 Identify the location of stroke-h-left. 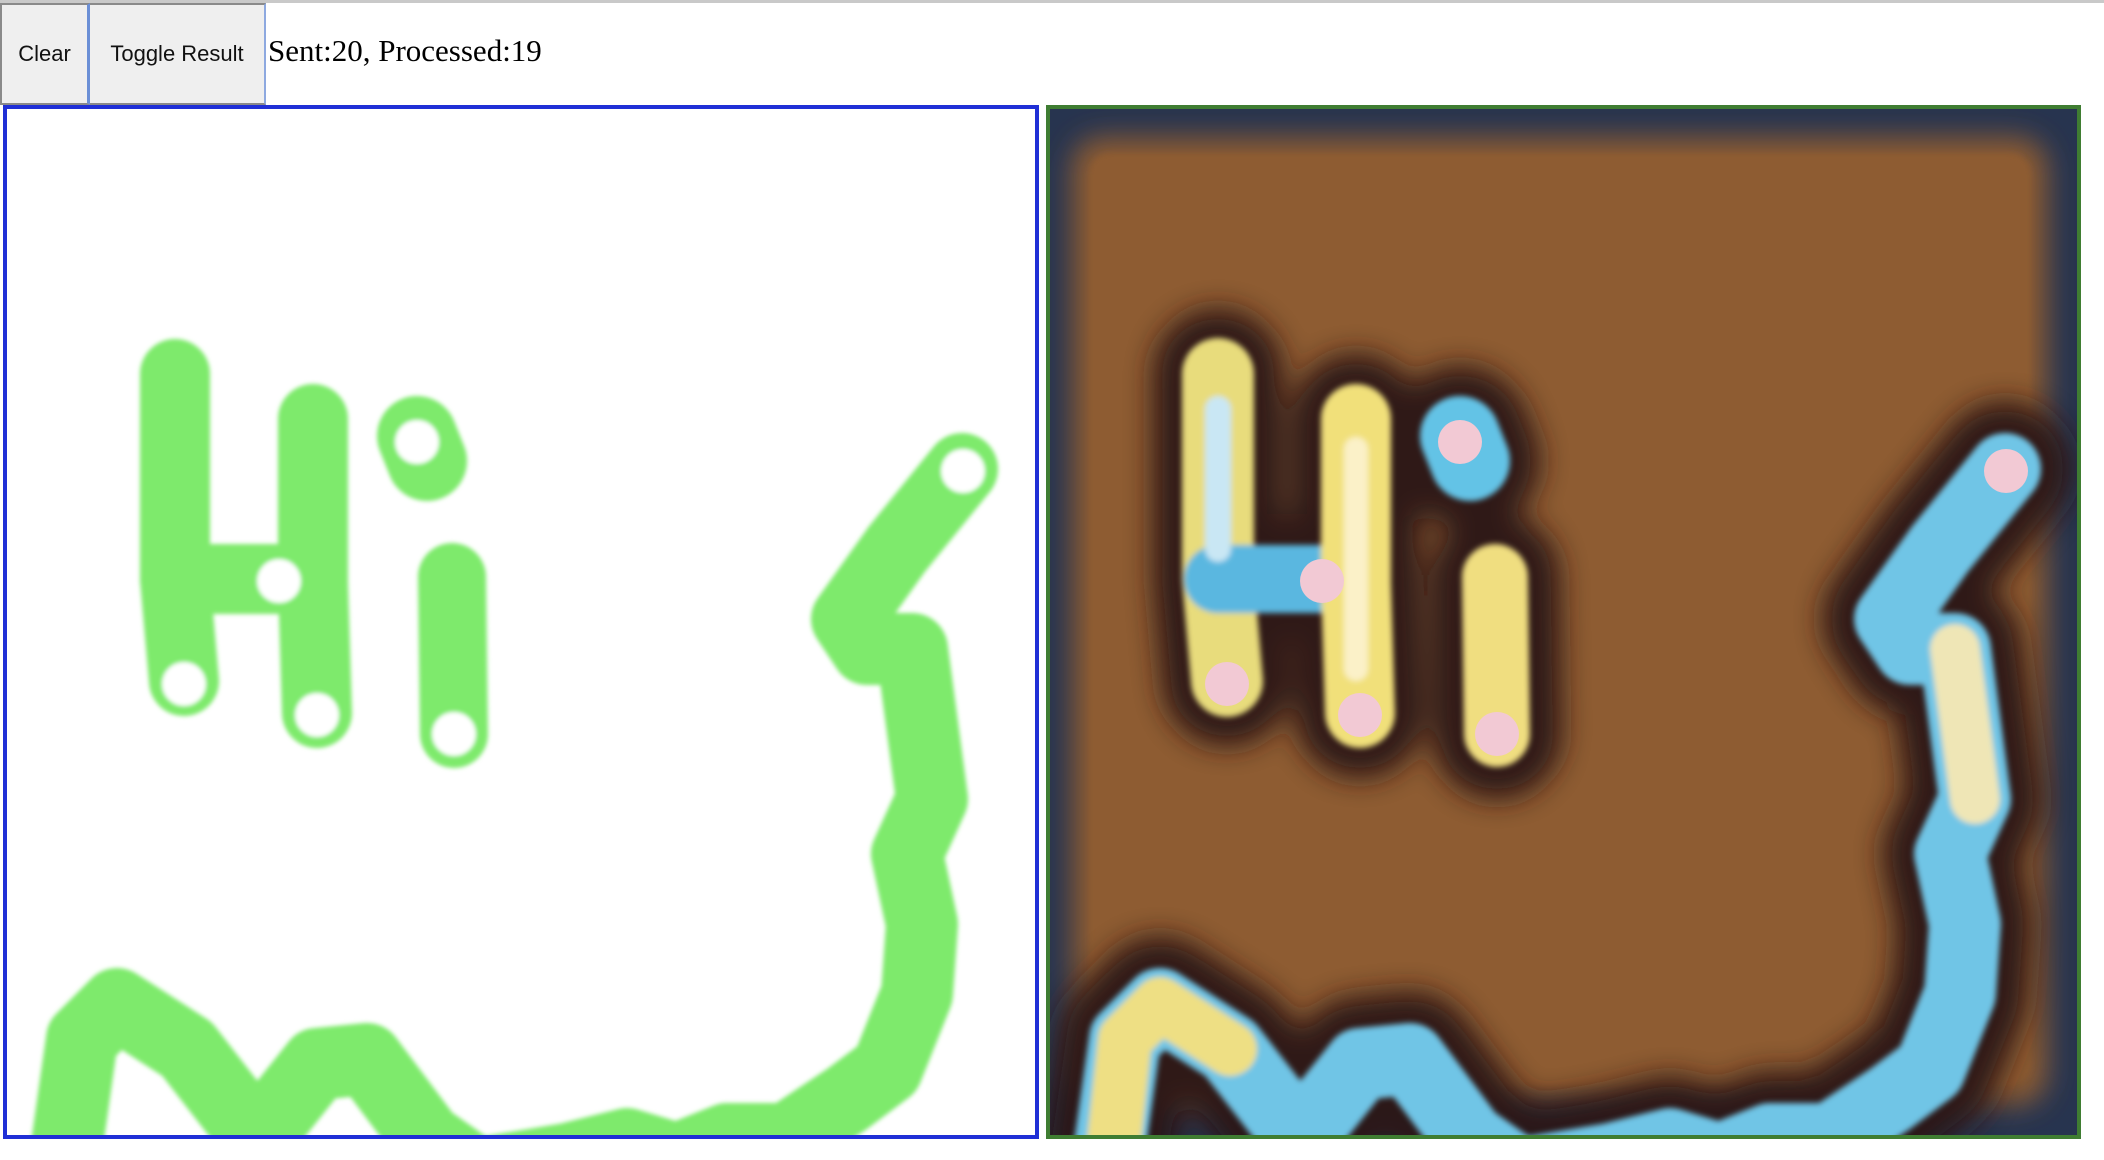
(179, 527).